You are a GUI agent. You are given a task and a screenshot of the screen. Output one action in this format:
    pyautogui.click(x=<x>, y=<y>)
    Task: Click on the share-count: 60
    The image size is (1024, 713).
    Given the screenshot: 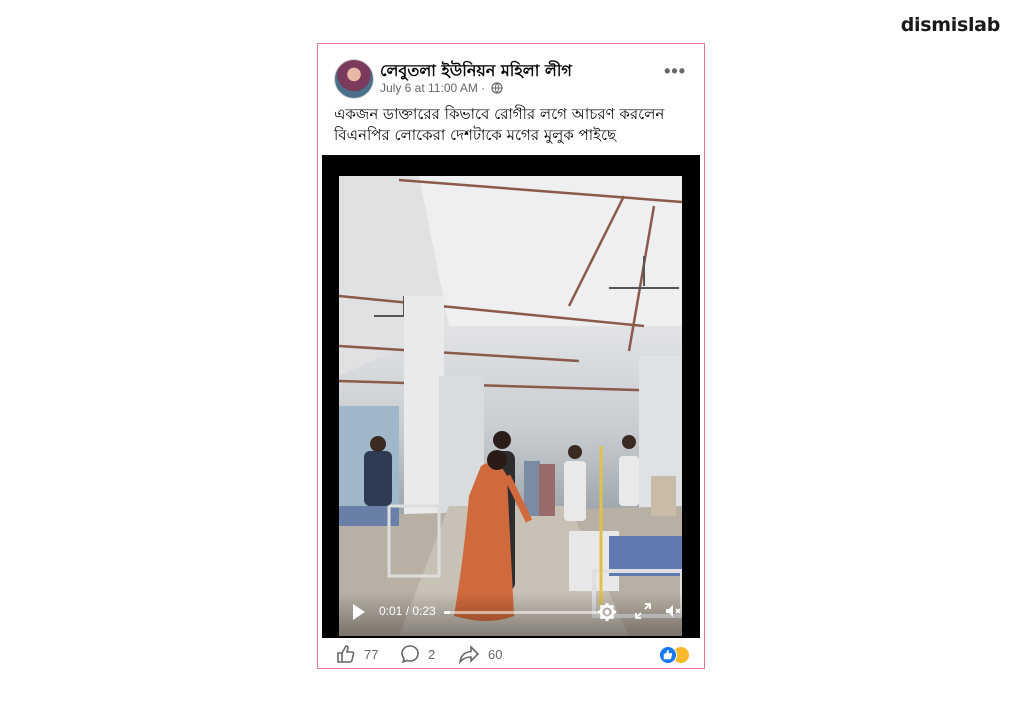 What is the action you would take?
    pyautogui.click(x=495, y=654)
    